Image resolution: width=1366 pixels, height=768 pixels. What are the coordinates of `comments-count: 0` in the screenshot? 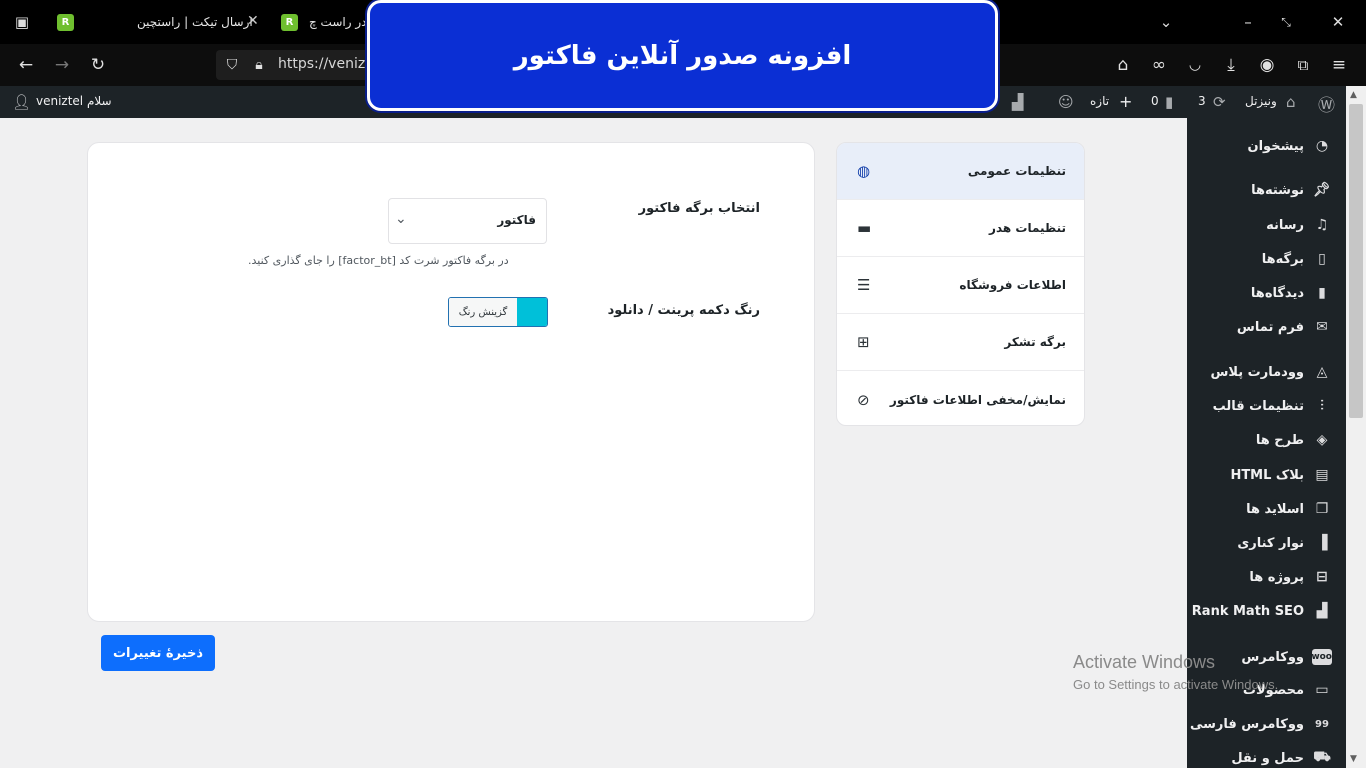 It's located at (1155, 101).